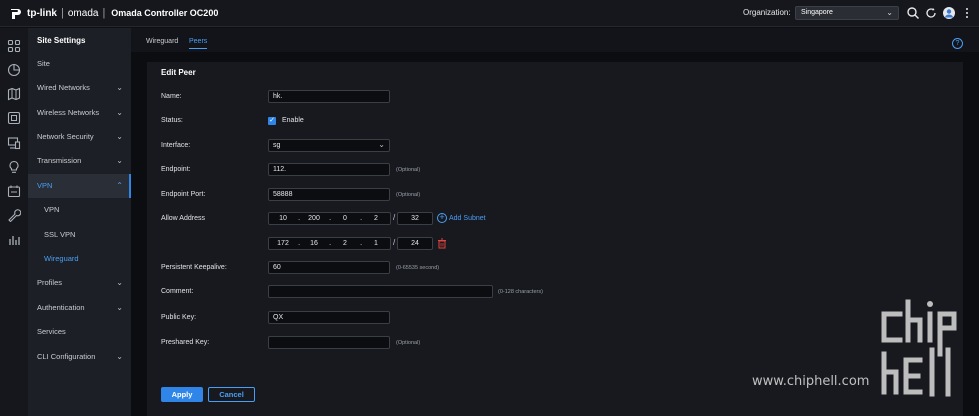 The image size is (979, 416). Describe the element at coordinates (79, 259) in the screenshot. I see `sidebar-subitem-wireguard: Wireguard` at that location.